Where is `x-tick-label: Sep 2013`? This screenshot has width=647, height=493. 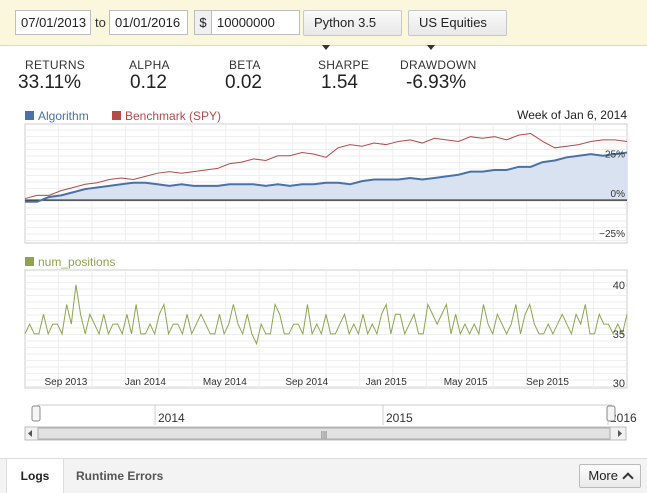
x-tick-label: Sep 2013 is located at coordinates (66, 382).